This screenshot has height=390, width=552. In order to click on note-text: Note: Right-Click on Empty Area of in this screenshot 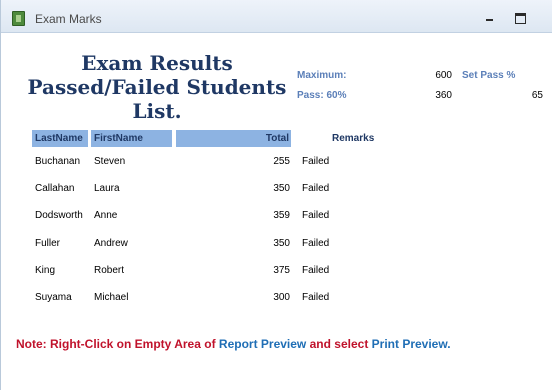, I will do `click(117, 344)`.